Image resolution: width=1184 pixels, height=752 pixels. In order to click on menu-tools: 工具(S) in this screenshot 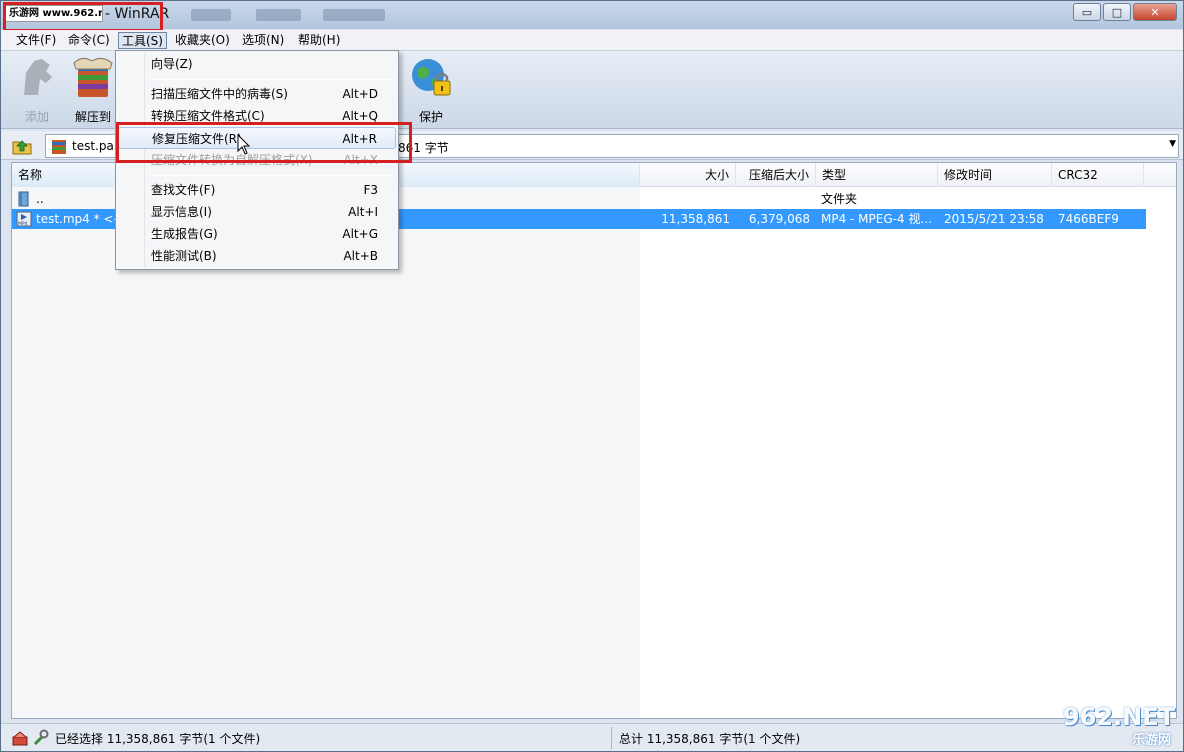, I will do `click(142, 40)`.